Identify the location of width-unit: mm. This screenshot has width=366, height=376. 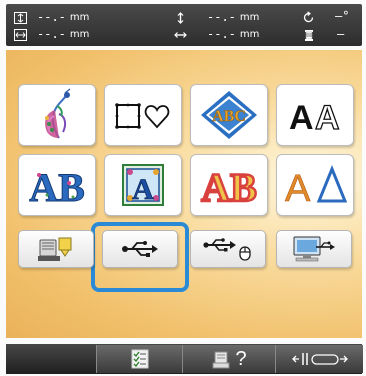
(79, 34).